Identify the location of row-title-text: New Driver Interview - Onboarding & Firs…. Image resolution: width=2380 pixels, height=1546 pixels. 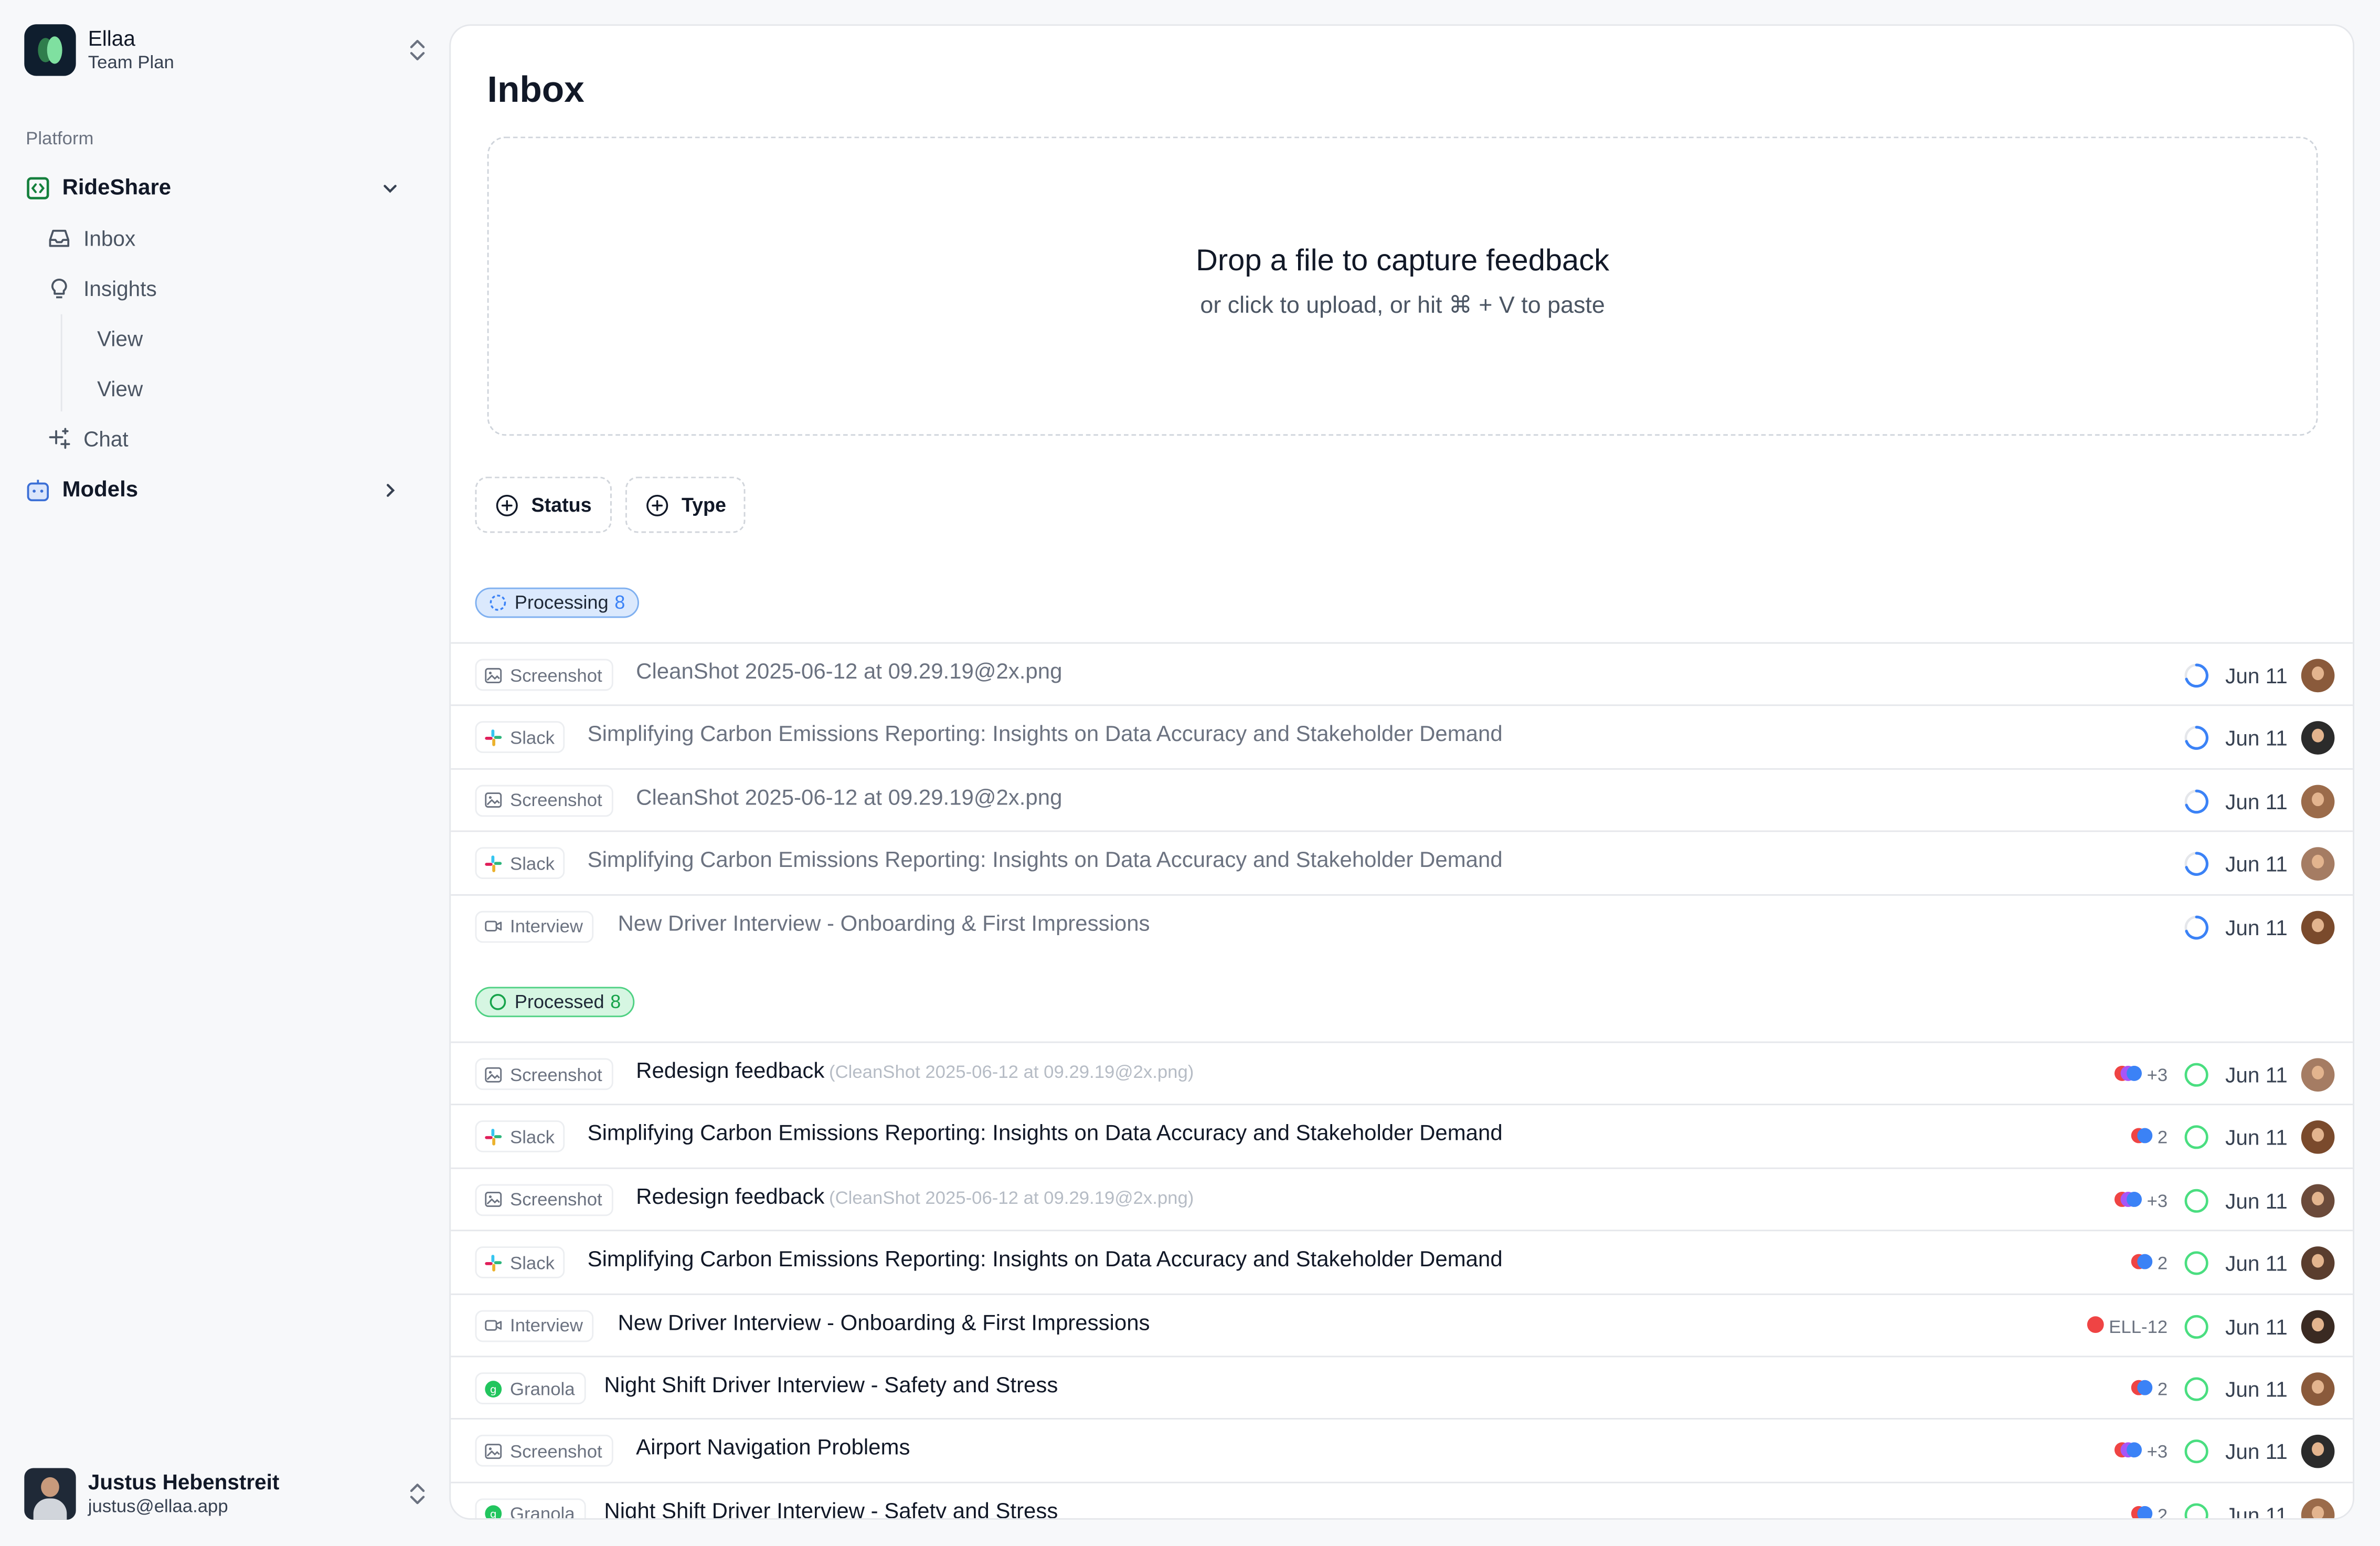
(884, 924).